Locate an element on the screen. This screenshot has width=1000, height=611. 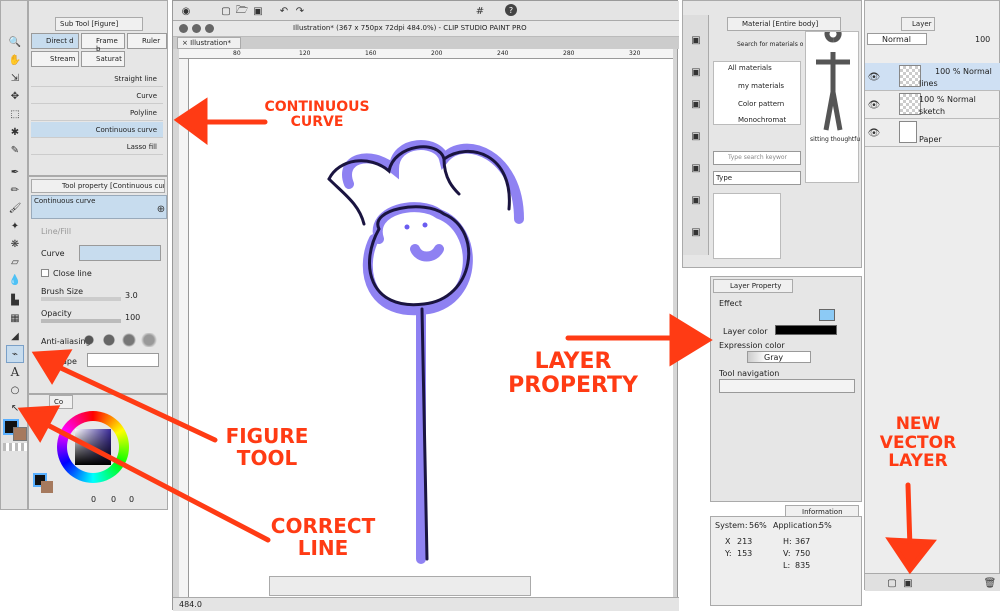
zoom-icon: 🔍 is located at coordinates (15, 42).